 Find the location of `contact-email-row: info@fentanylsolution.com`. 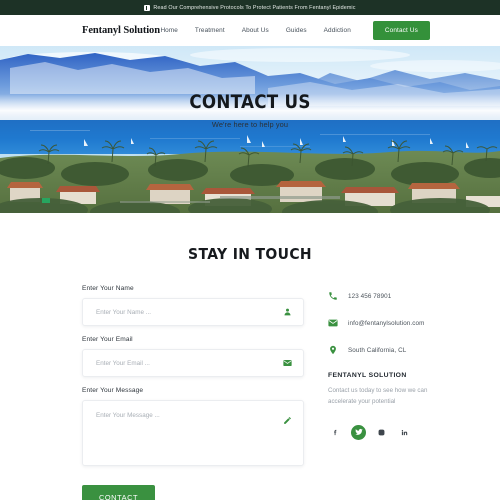

contact-email-row: info@fentanylsolution.com is located at coordinates (382, 323).